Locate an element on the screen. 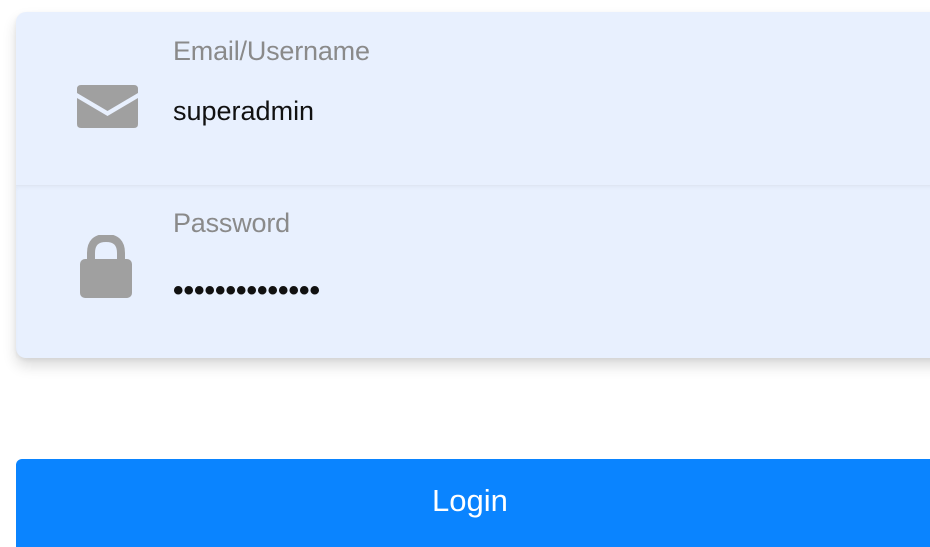  password-input: •••••••••••••• is located at coordinates (473, 291).